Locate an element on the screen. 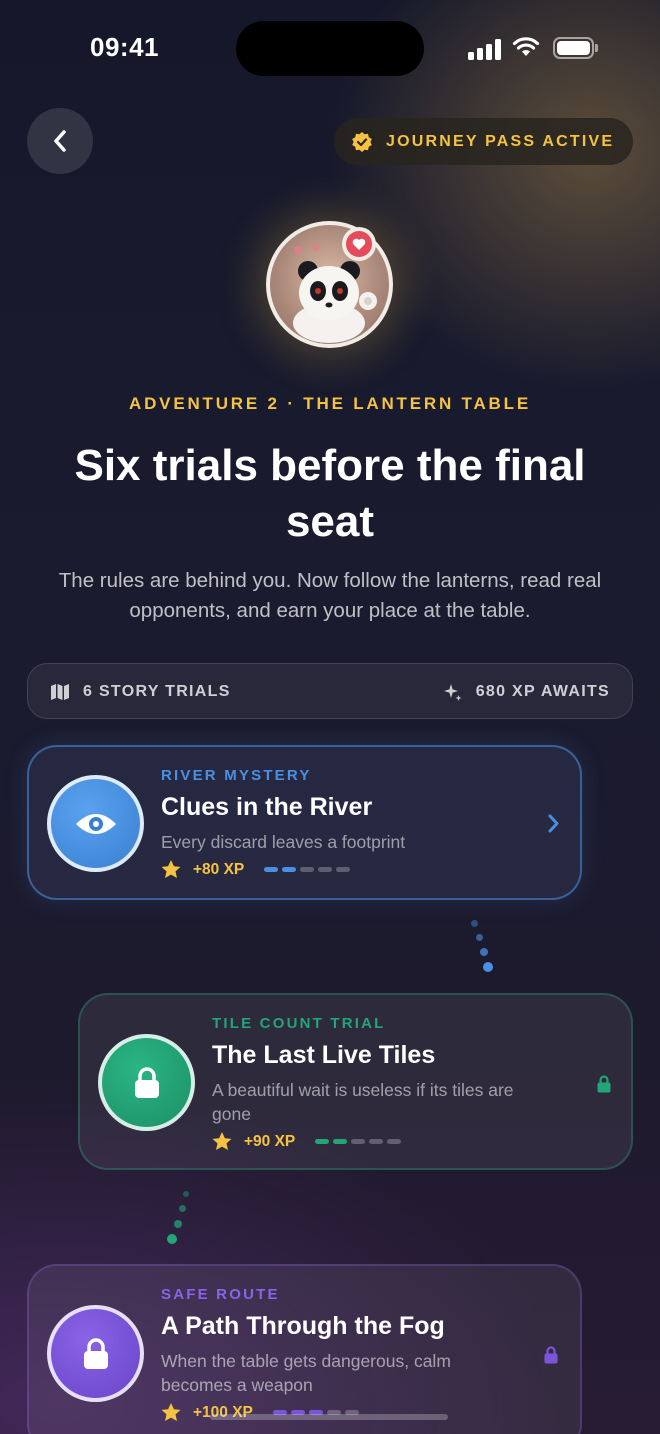 The height and width of the screenshot is (1434, 660). trial-xp: +80 XP is located at coordinates (219, 869).